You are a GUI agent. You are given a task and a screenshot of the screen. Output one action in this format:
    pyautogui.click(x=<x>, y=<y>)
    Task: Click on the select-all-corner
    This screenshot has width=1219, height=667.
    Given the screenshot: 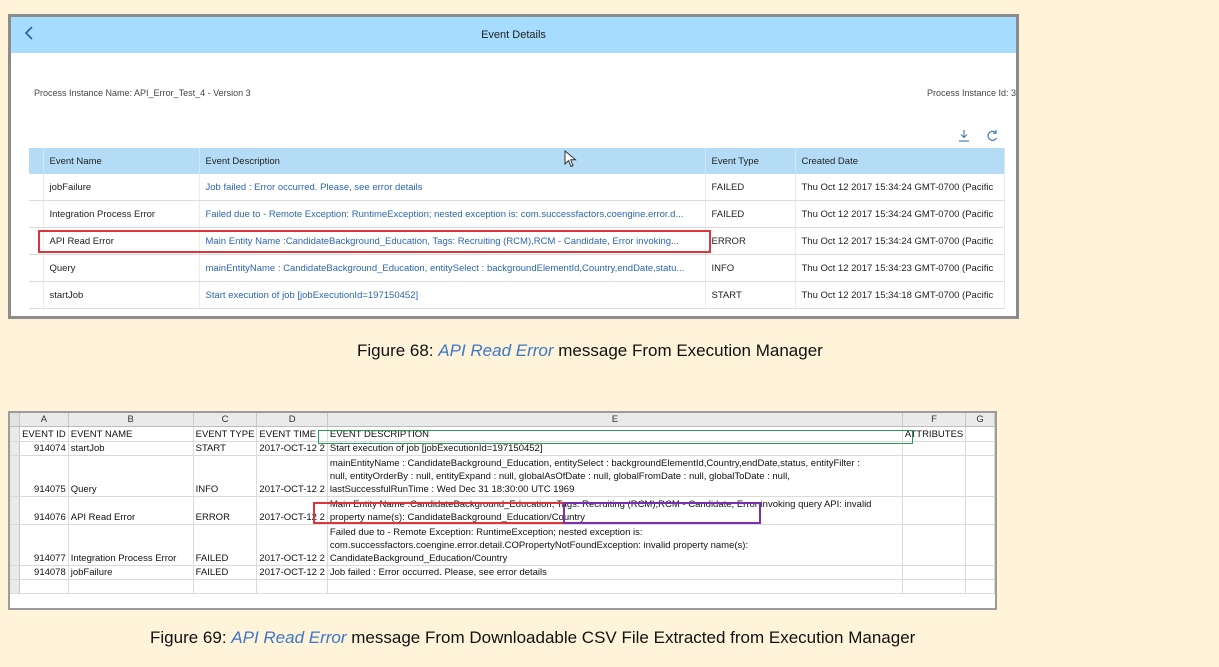 What is the action you would take?
    pyautogui.click(x=15, y=420)
    